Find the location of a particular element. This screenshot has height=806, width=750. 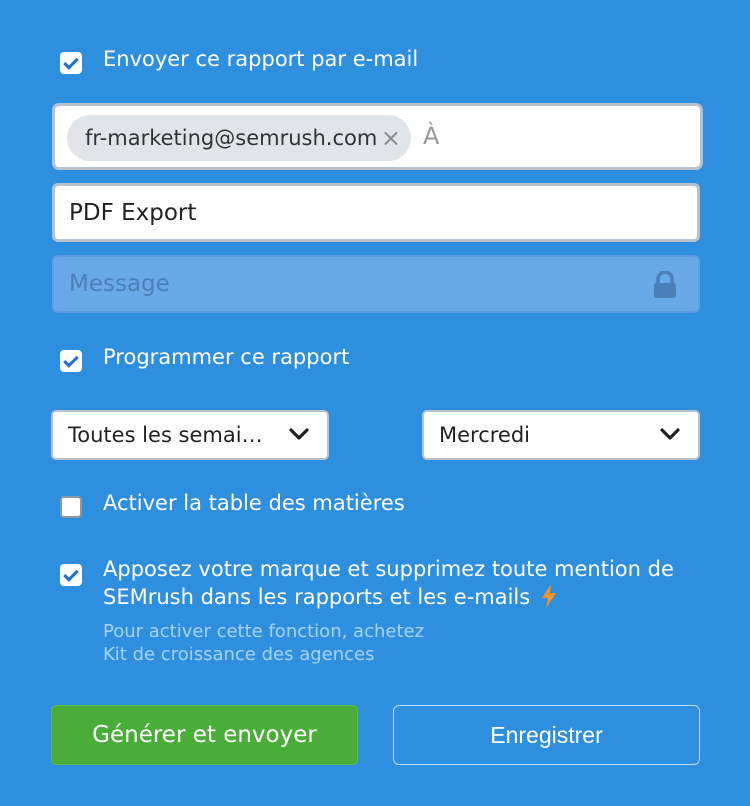

subject-input: PDF Export is located at coordinates (376, 212).